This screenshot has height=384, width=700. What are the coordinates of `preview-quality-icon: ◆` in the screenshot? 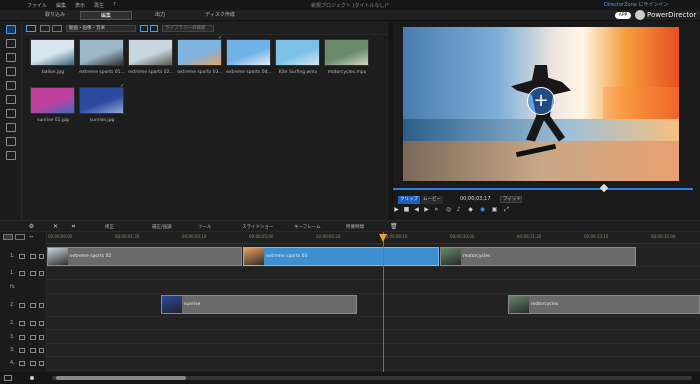 It's located at (470, 209).